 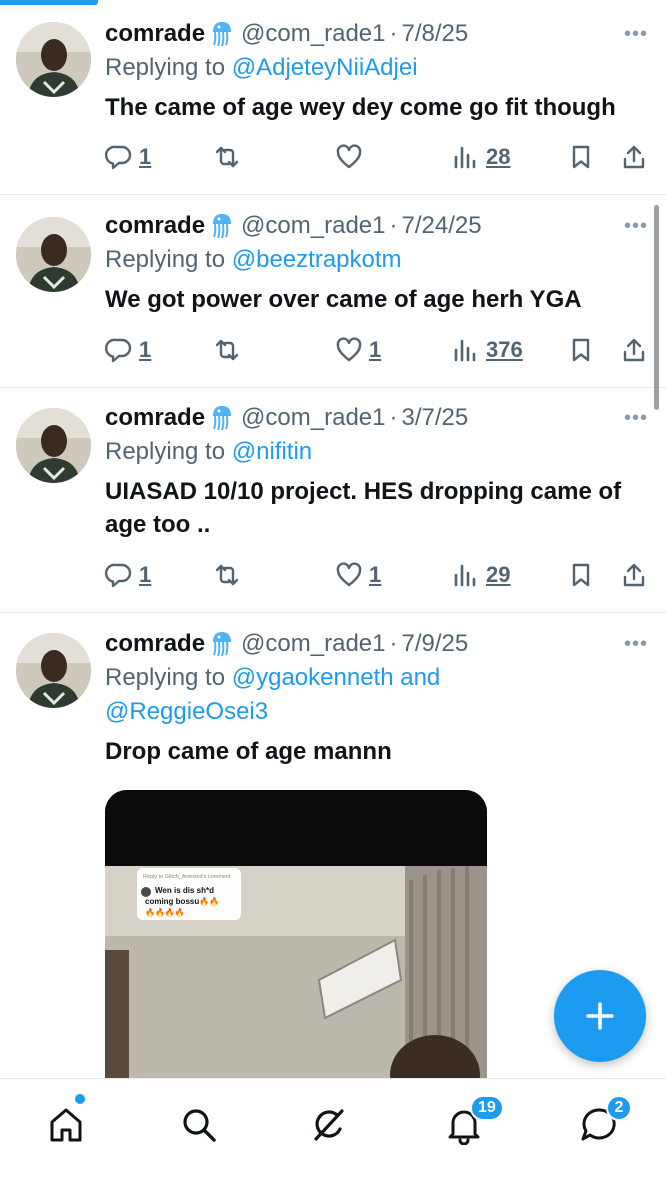 I want to click on views-button: 28, so click(x=481, y=157).